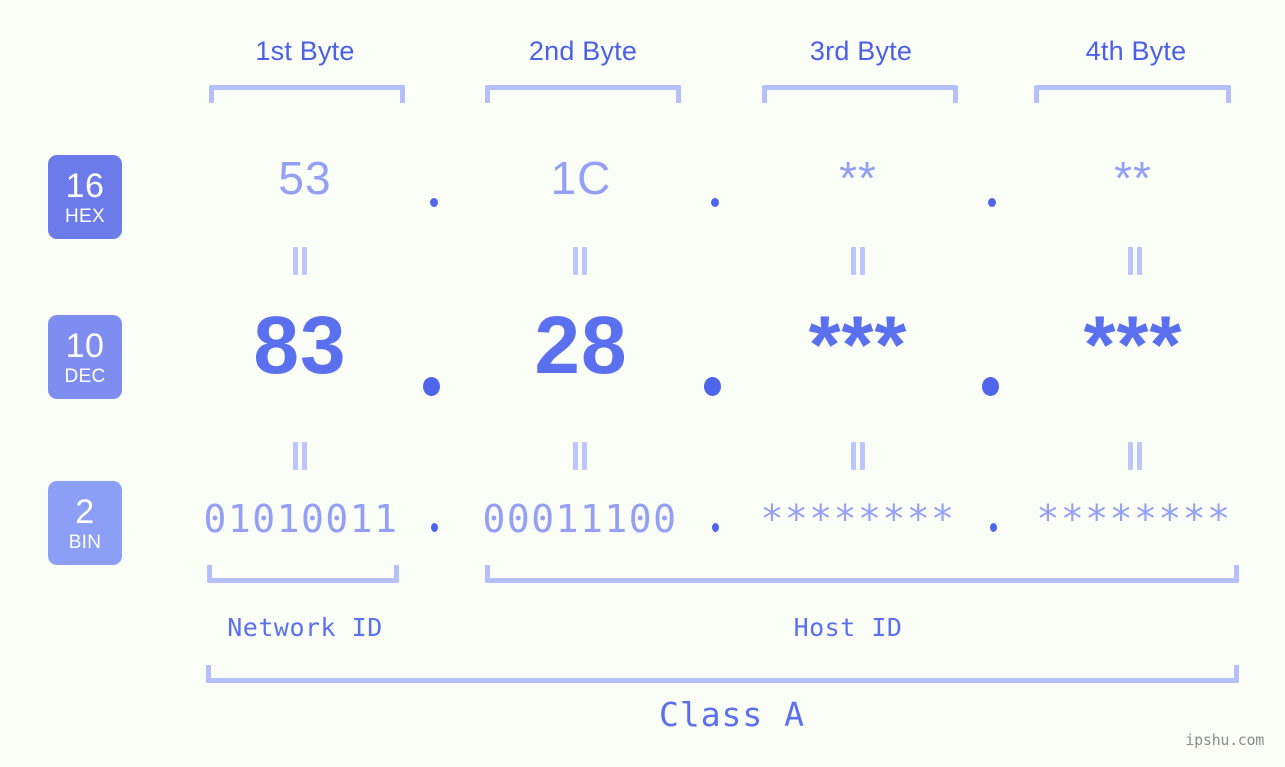 The height and width of the screenshot is (767, 1285). I want to click on base-badge-dec-number: 10, so click(85, 345).